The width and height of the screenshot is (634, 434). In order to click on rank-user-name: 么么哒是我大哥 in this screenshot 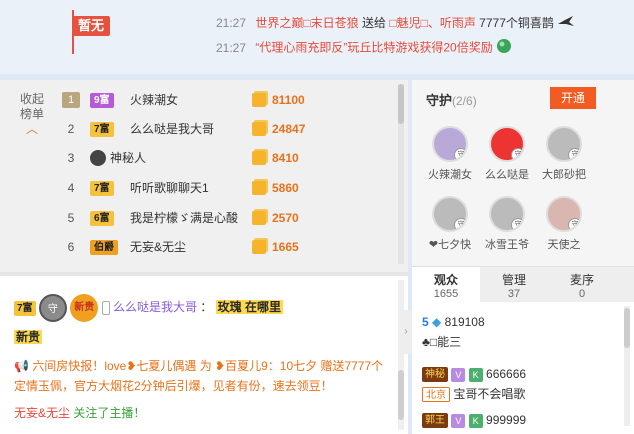, I will do `click(172, 129)`.